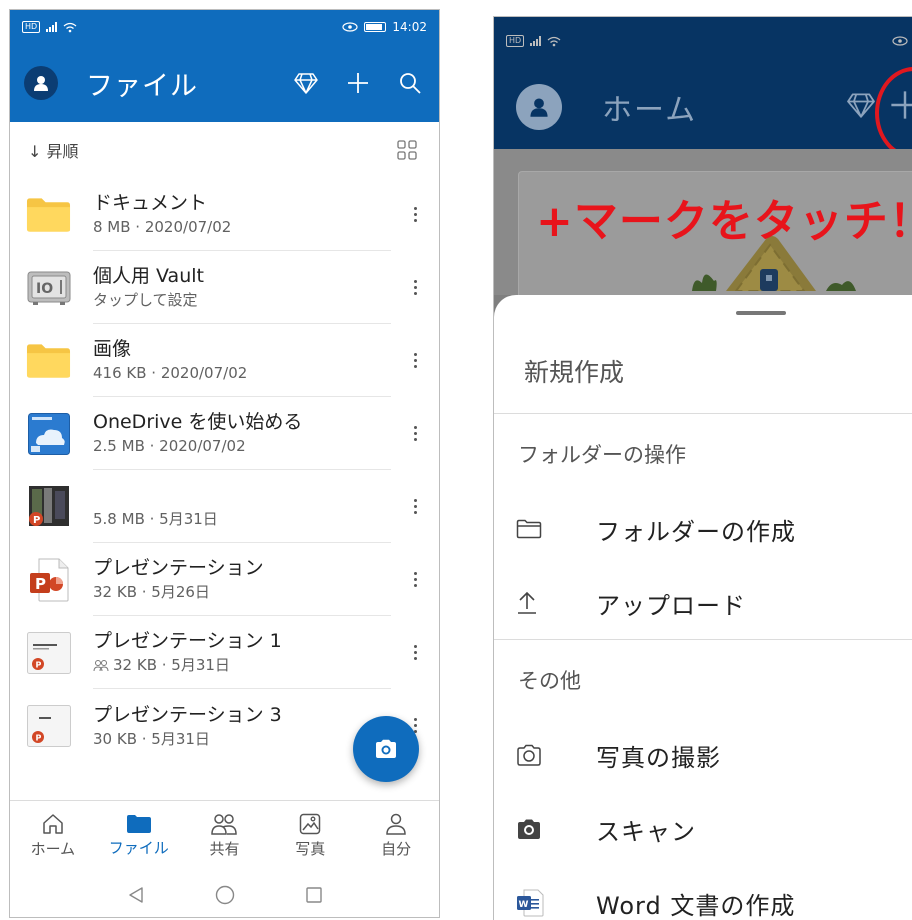 Image resolution: width=912 pixels, height=920 pixels. What do you see at coordinates (540, 903) in the screenshot?
I see `word-icon: W` at bounding box center [540, 903].